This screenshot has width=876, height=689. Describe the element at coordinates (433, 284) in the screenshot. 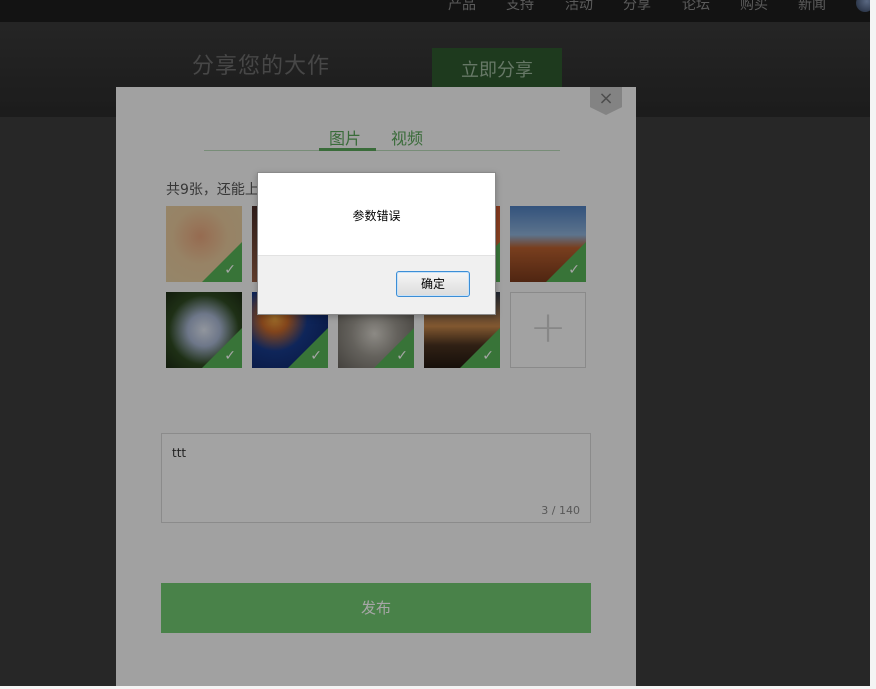

I see `ok-button: 确定` at that location.